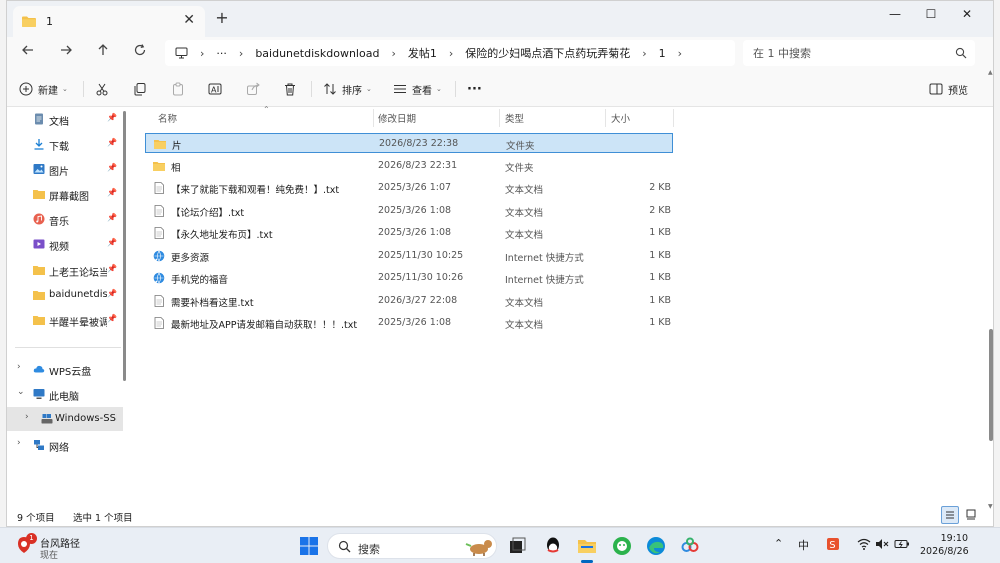 The image size is (1000, 563). What do you see at coordinates (622, 546) in the screenshot?
I see `wechat-icon` at bounding box center [622, 546].